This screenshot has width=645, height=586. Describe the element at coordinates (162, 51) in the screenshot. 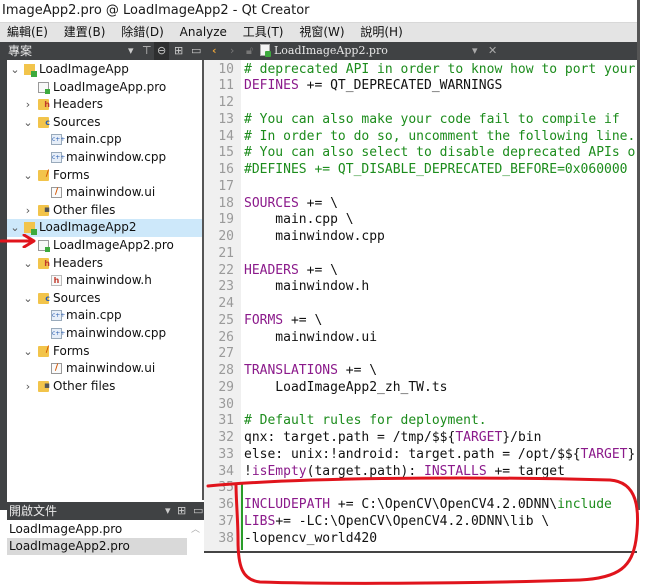

I see `link-icon: ⊖` at that location.